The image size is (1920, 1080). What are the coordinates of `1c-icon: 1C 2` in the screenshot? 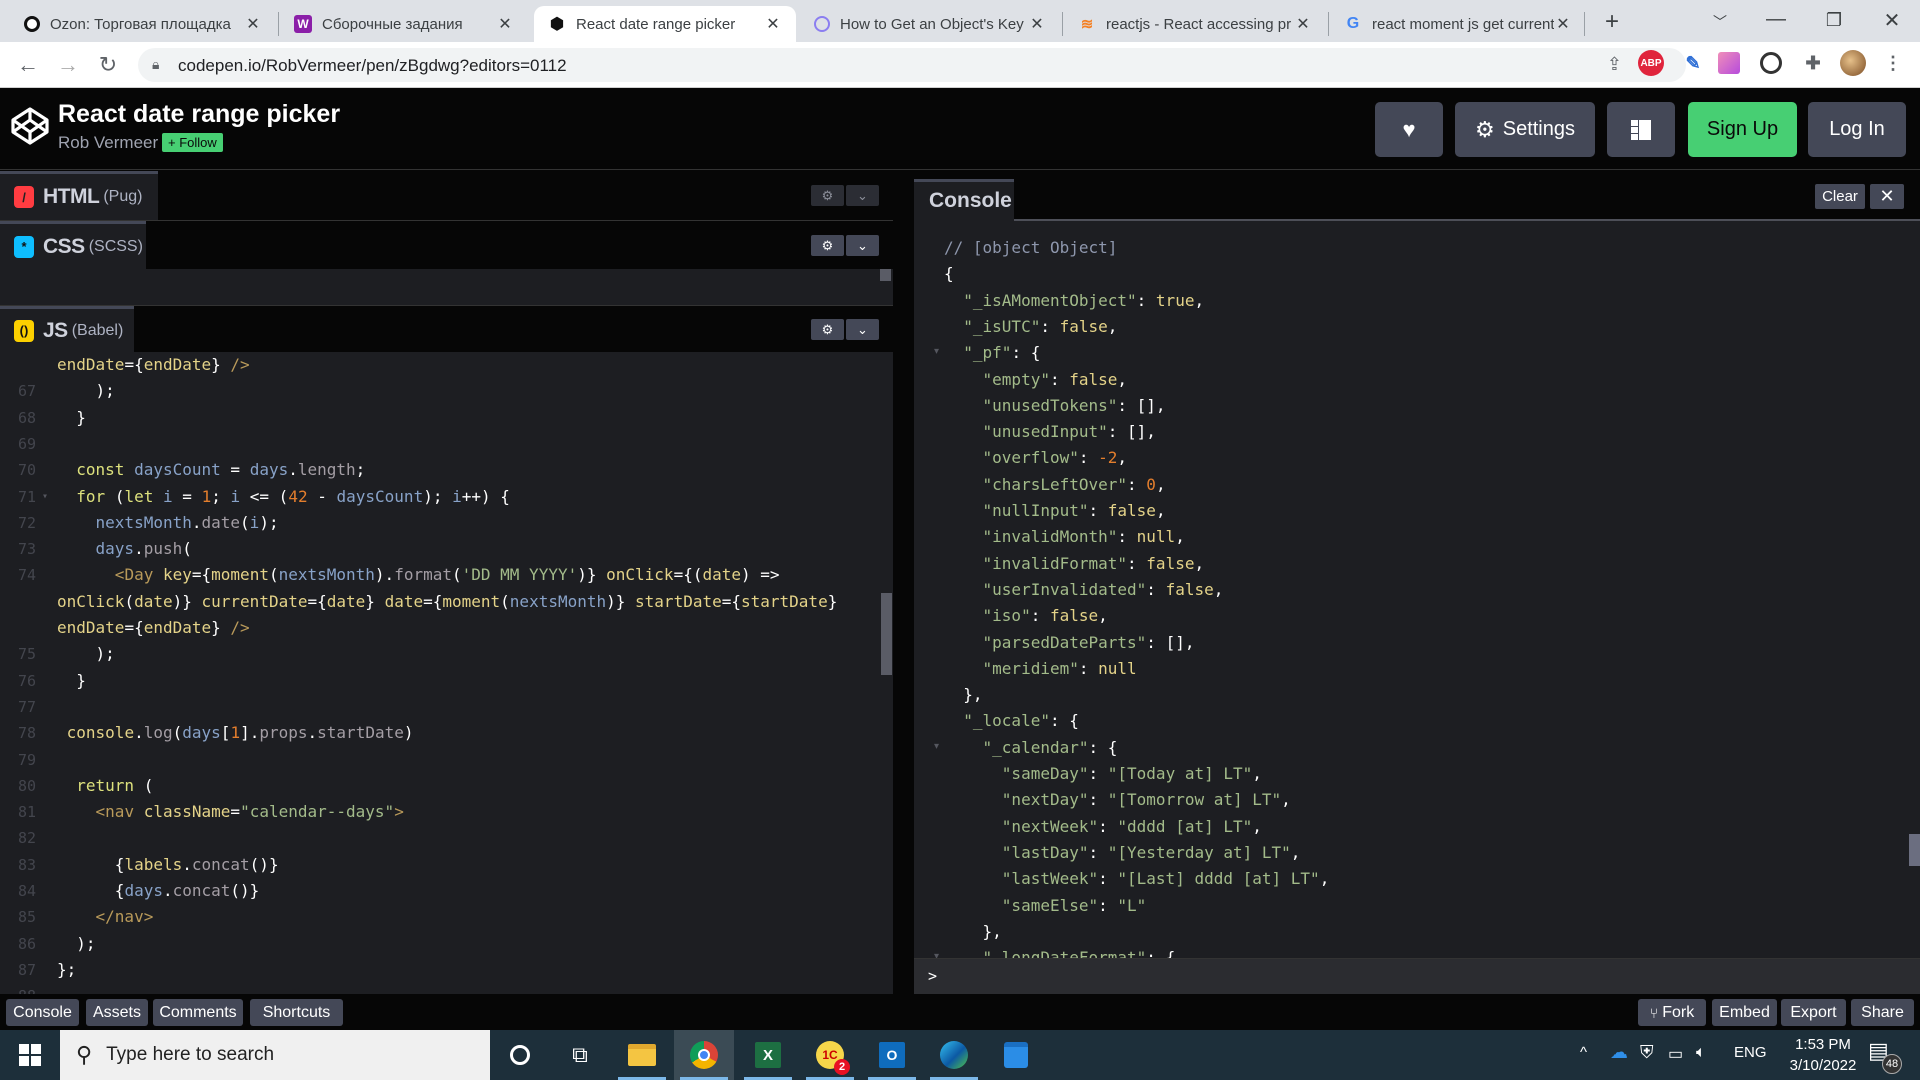 It's located at (830, 1055).